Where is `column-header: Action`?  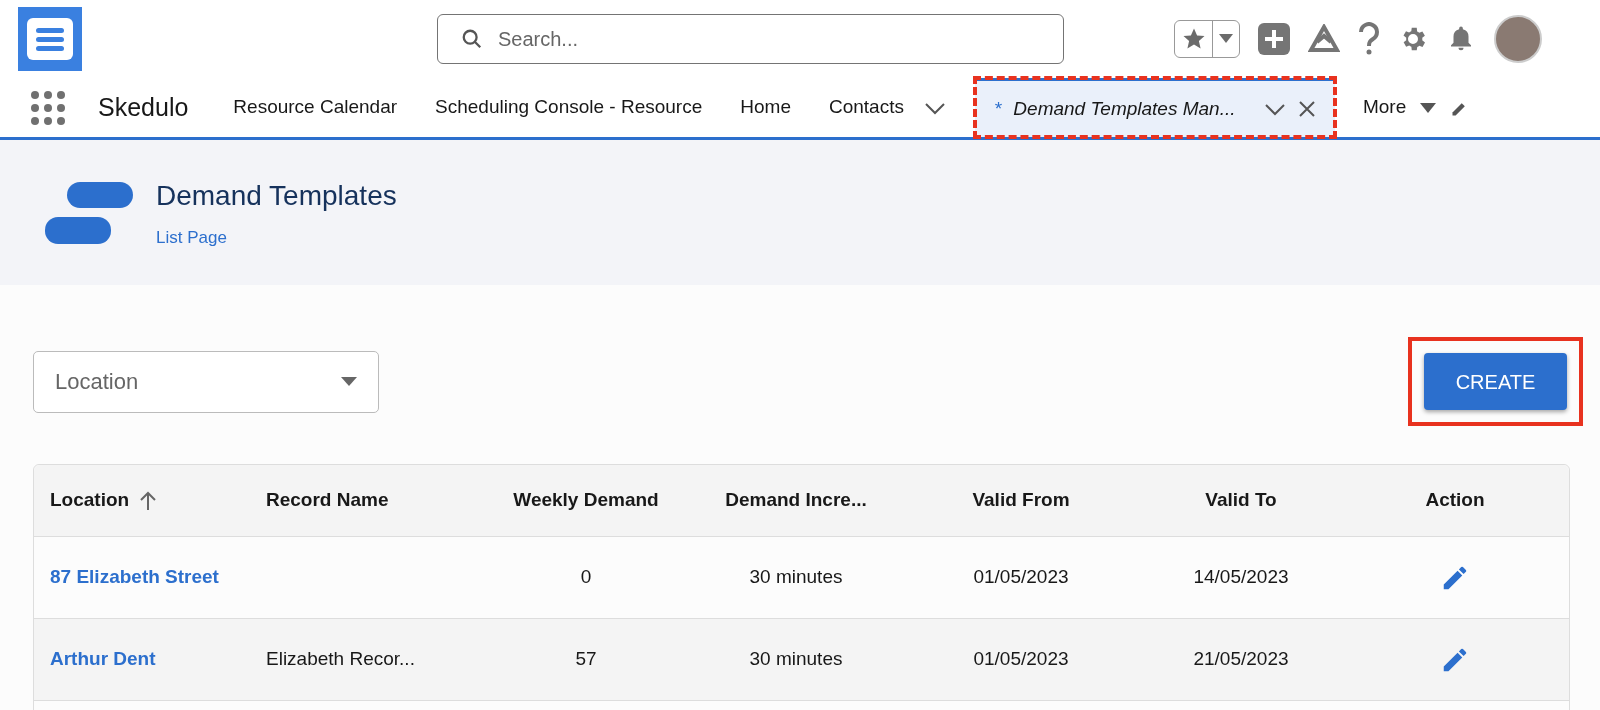 column-header: Action is located at coordinates (1455, 500).